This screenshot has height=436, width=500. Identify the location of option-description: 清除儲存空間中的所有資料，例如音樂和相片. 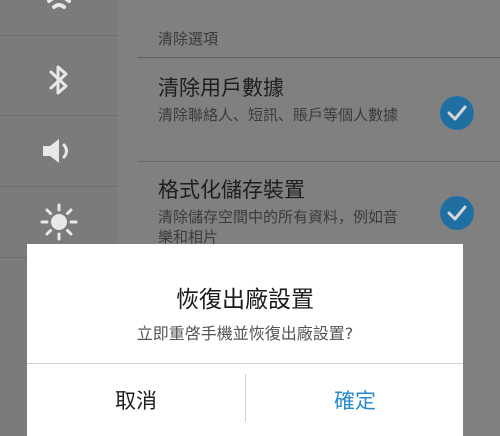
(278, 227).